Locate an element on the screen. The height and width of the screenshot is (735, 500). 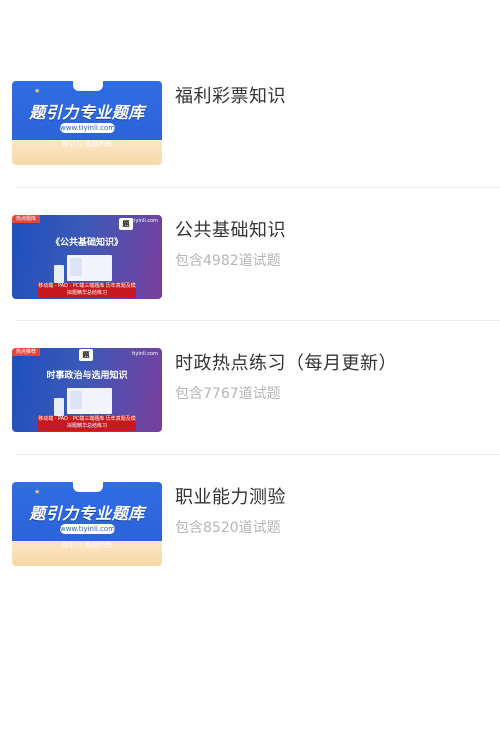
thumbnail-tag: 热点推荐 is located at coordinates (26, 352).